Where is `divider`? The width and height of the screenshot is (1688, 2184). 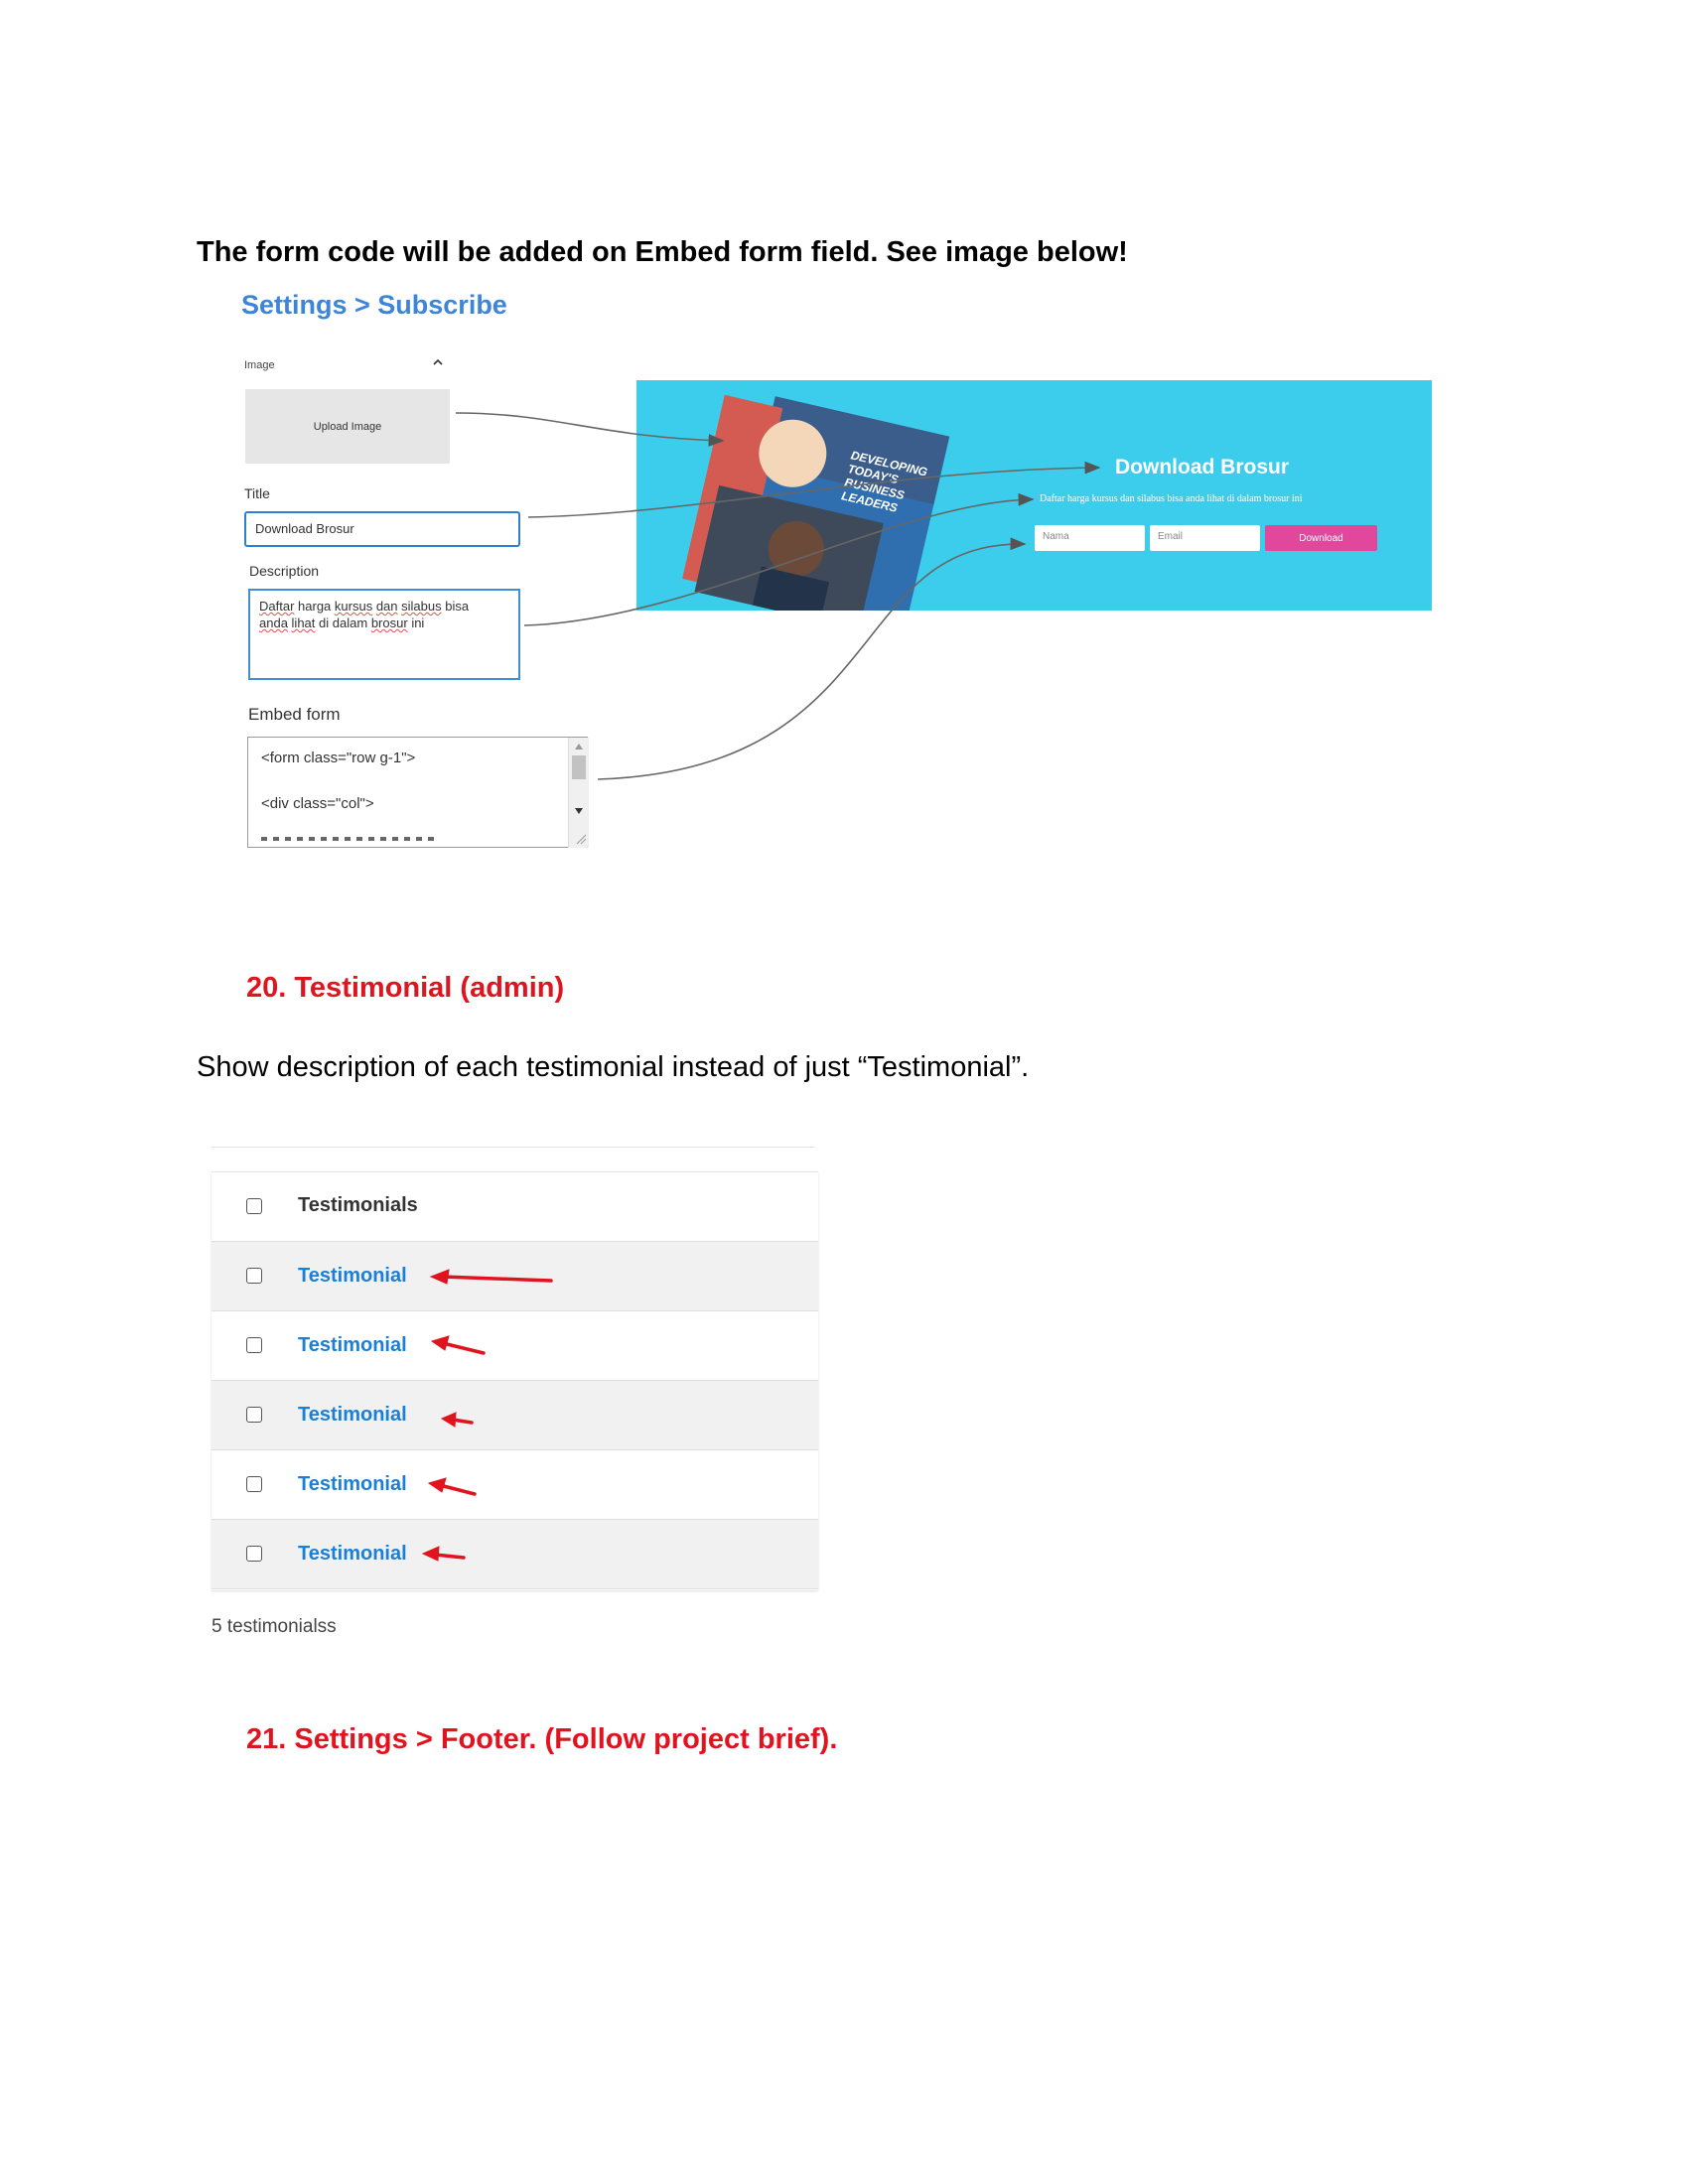 divider is located at coordinates (513, 1147).